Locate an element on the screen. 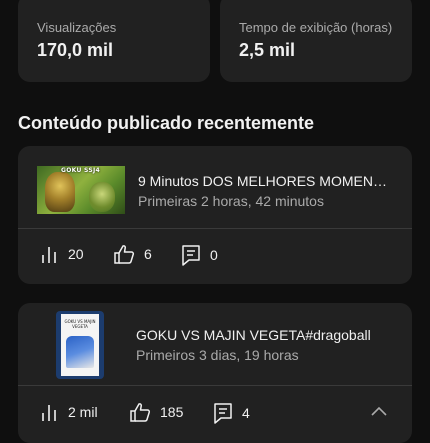 This screenshot has width=430, height=443. video-thumbnail: GOKU VS MAJIN VEGETA is located at coordinates (80, 345).